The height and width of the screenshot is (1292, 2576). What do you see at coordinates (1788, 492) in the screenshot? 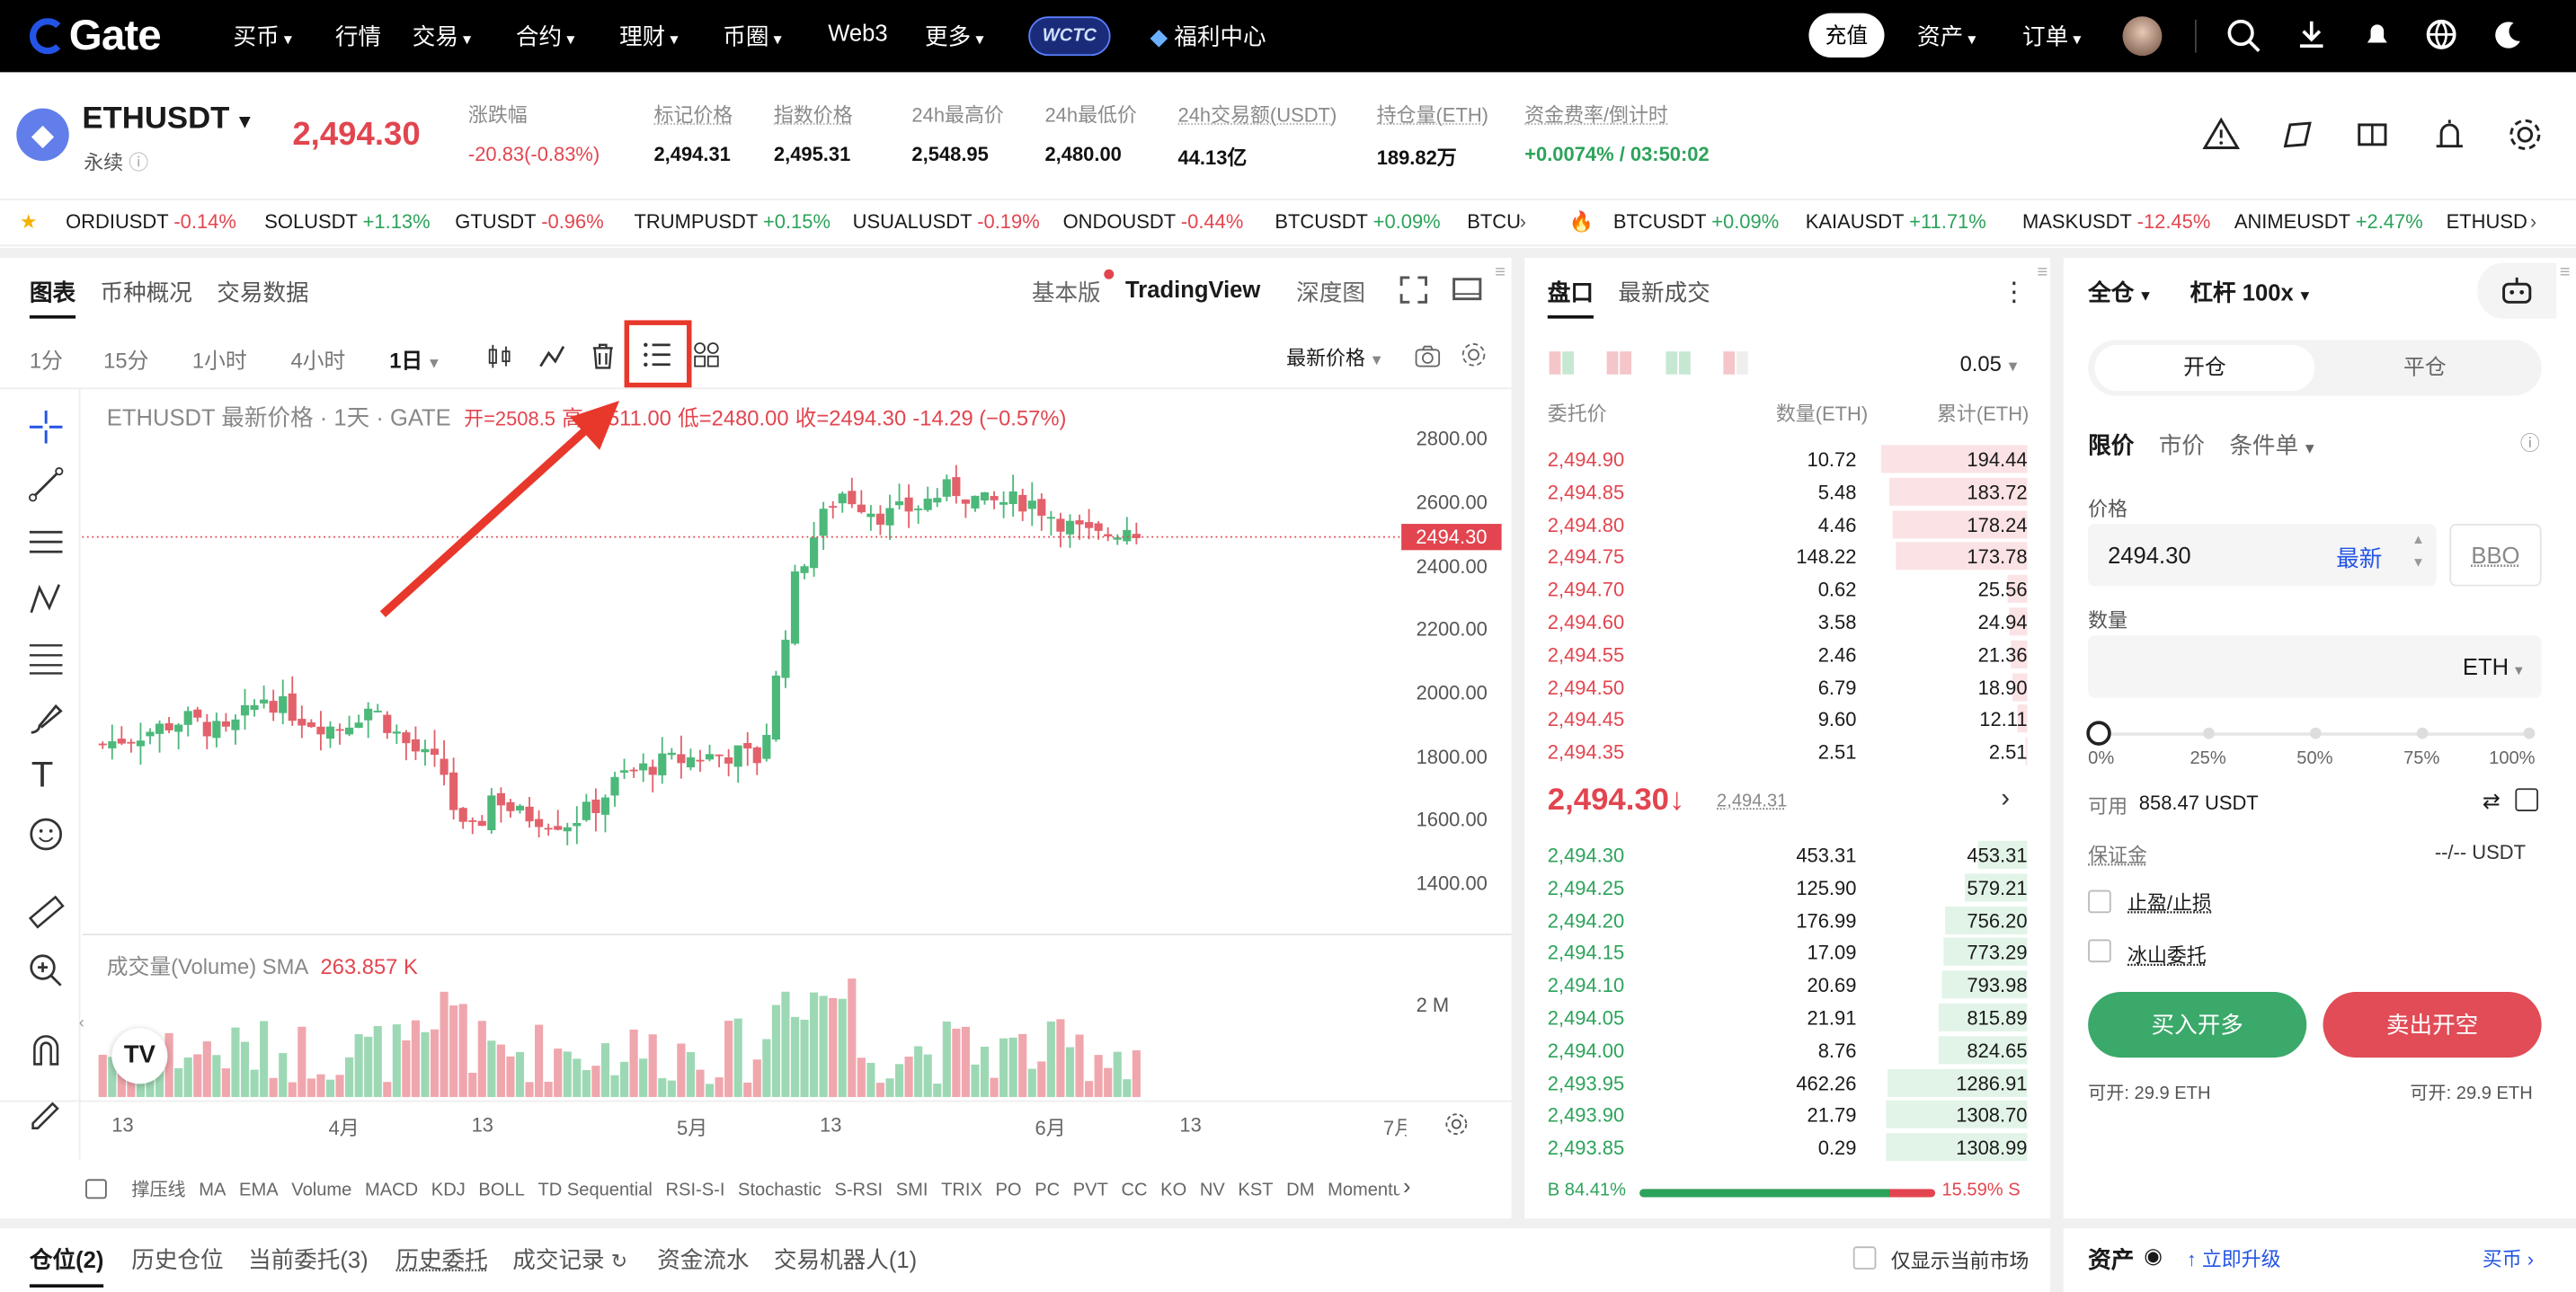
I see `ask-row: 2,494.85 5.48 183.72` at bounding box center [1788, 492].